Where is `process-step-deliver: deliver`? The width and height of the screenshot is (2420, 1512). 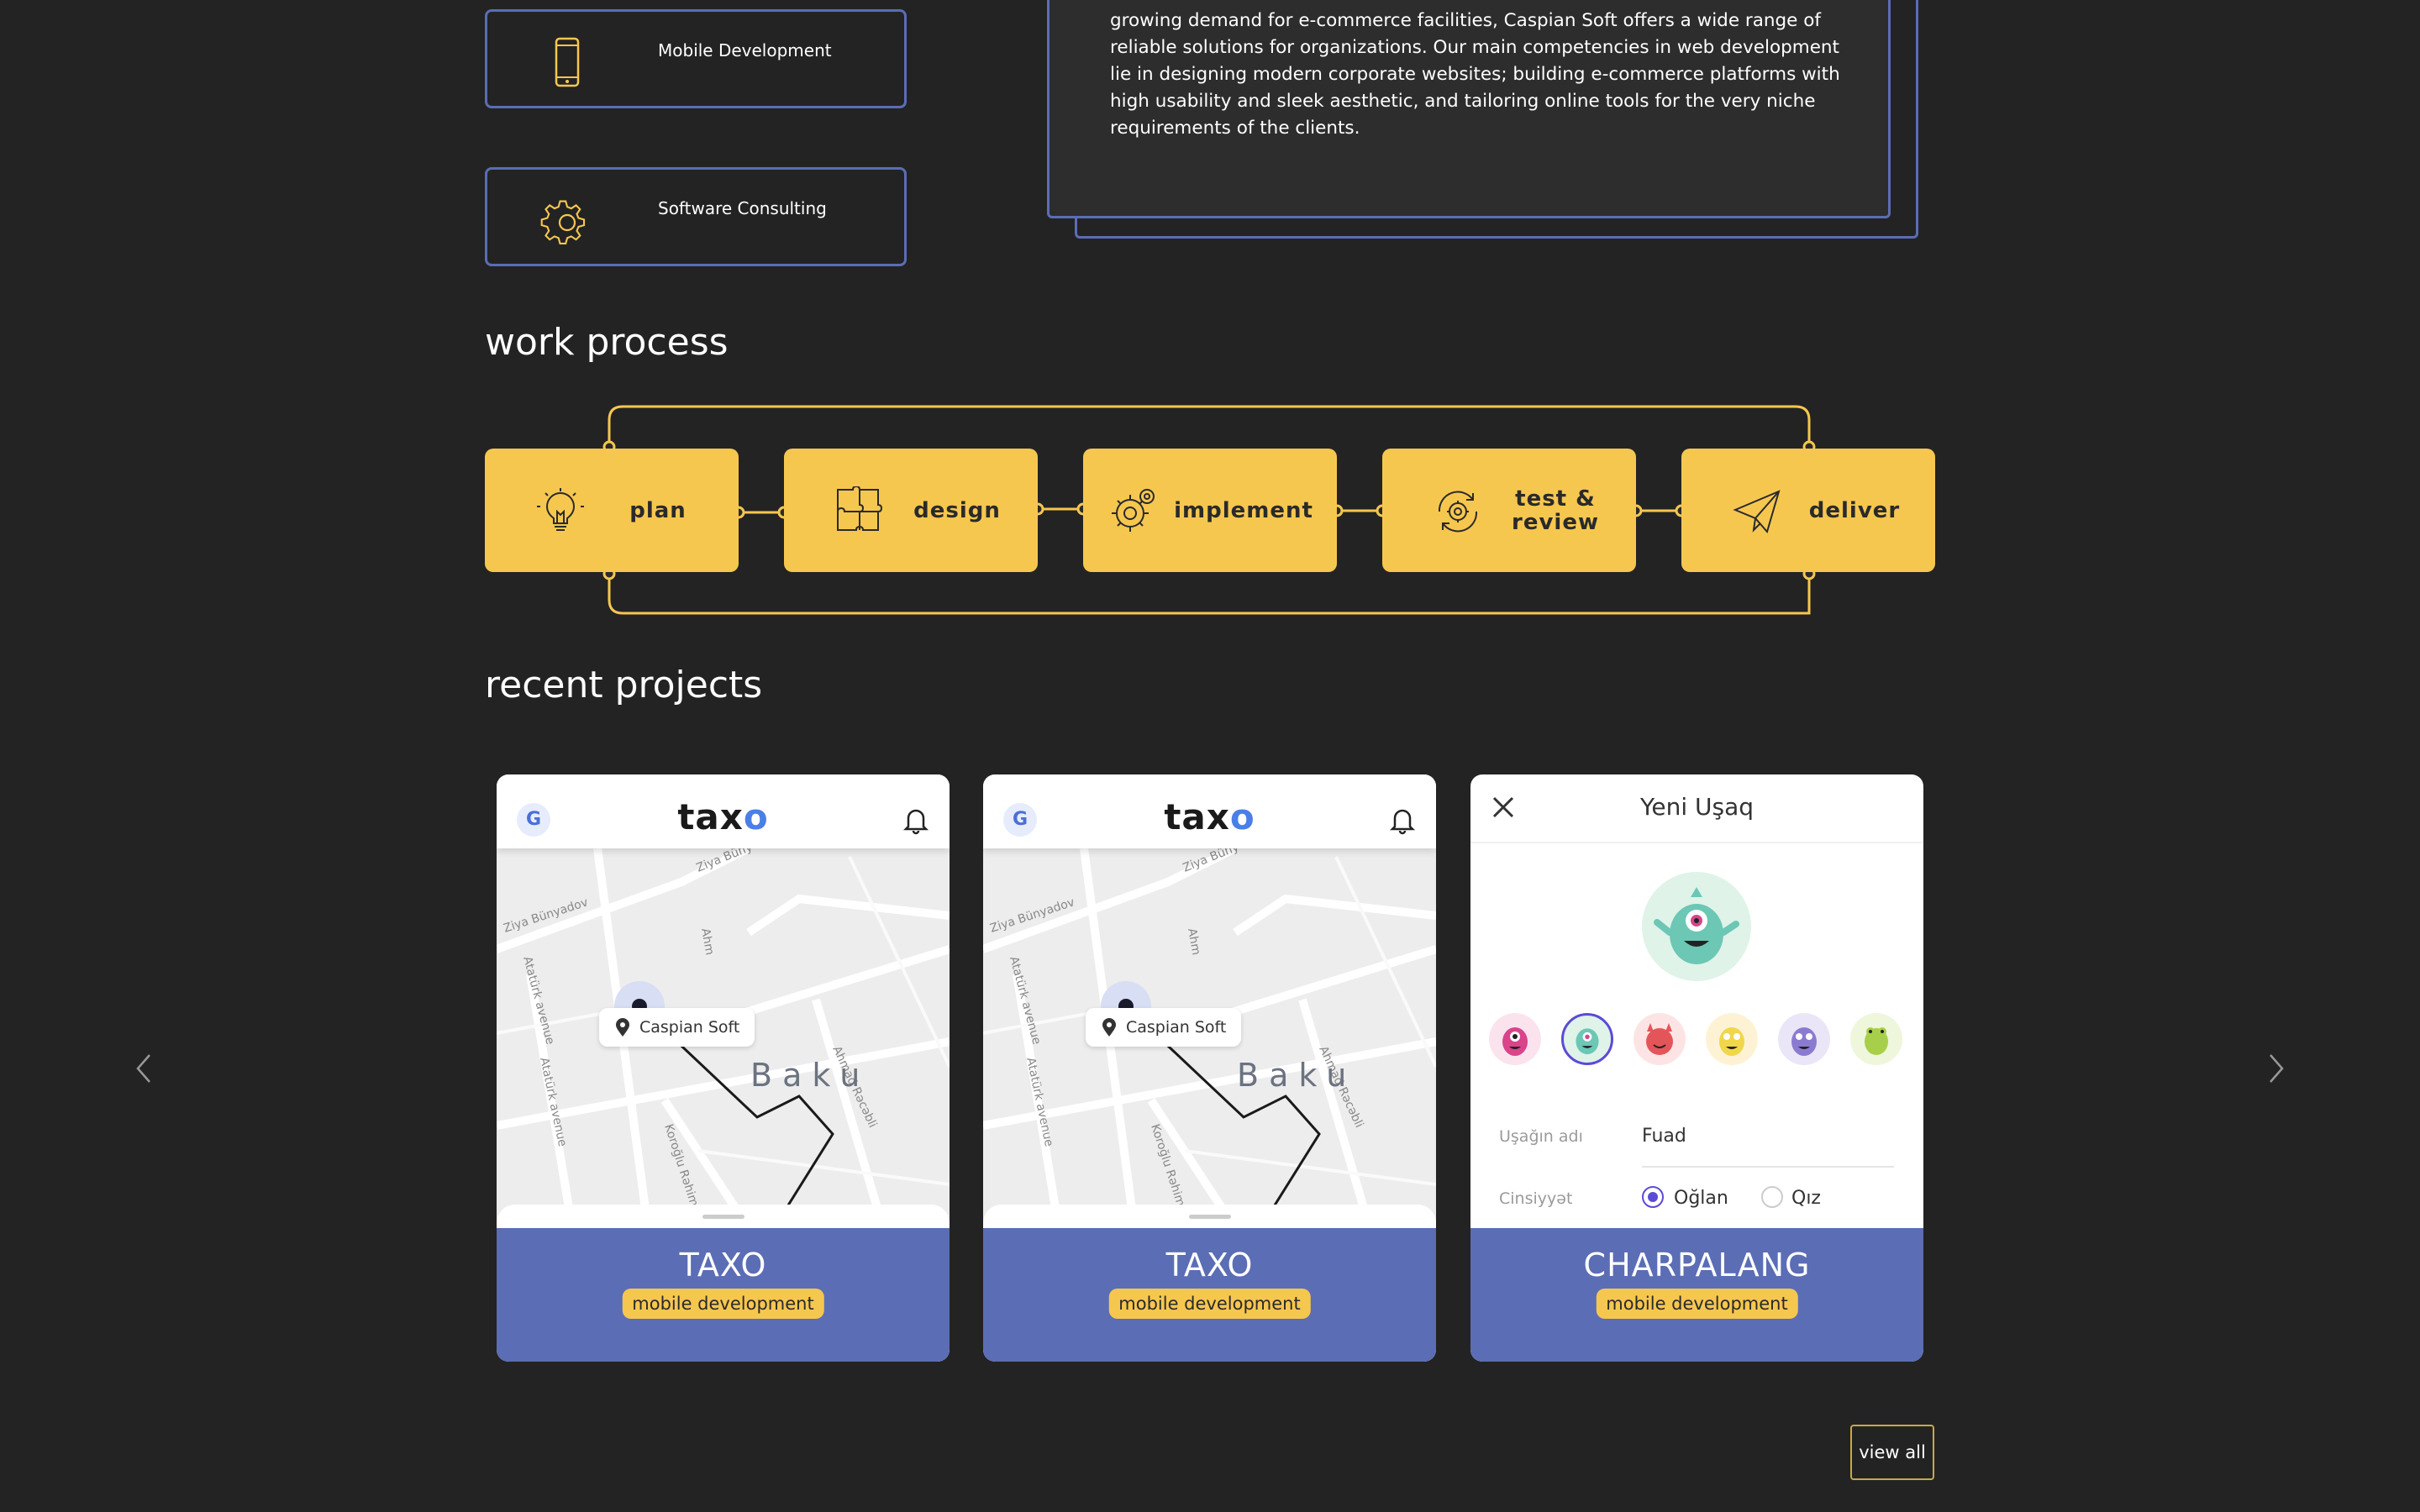
process-step-deliver: deliver is located at coordinates (1808, 510).